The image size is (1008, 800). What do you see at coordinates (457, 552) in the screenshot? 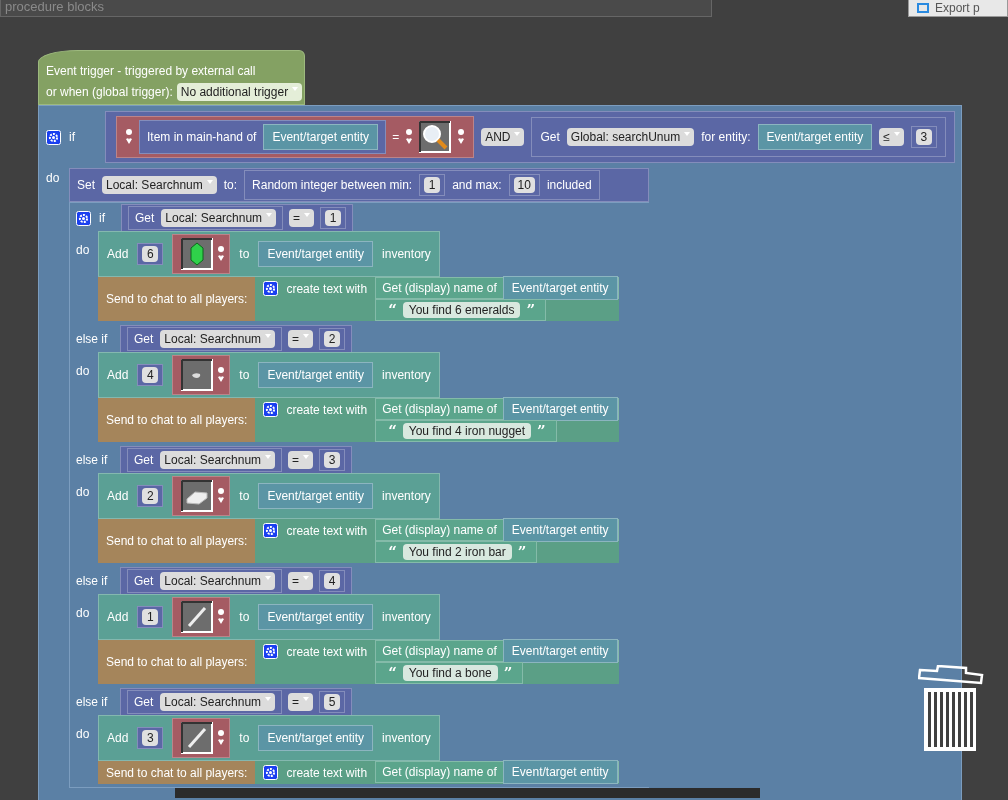
I see `text-field: You find 2 iron bar` at bounding box center [457, 552].